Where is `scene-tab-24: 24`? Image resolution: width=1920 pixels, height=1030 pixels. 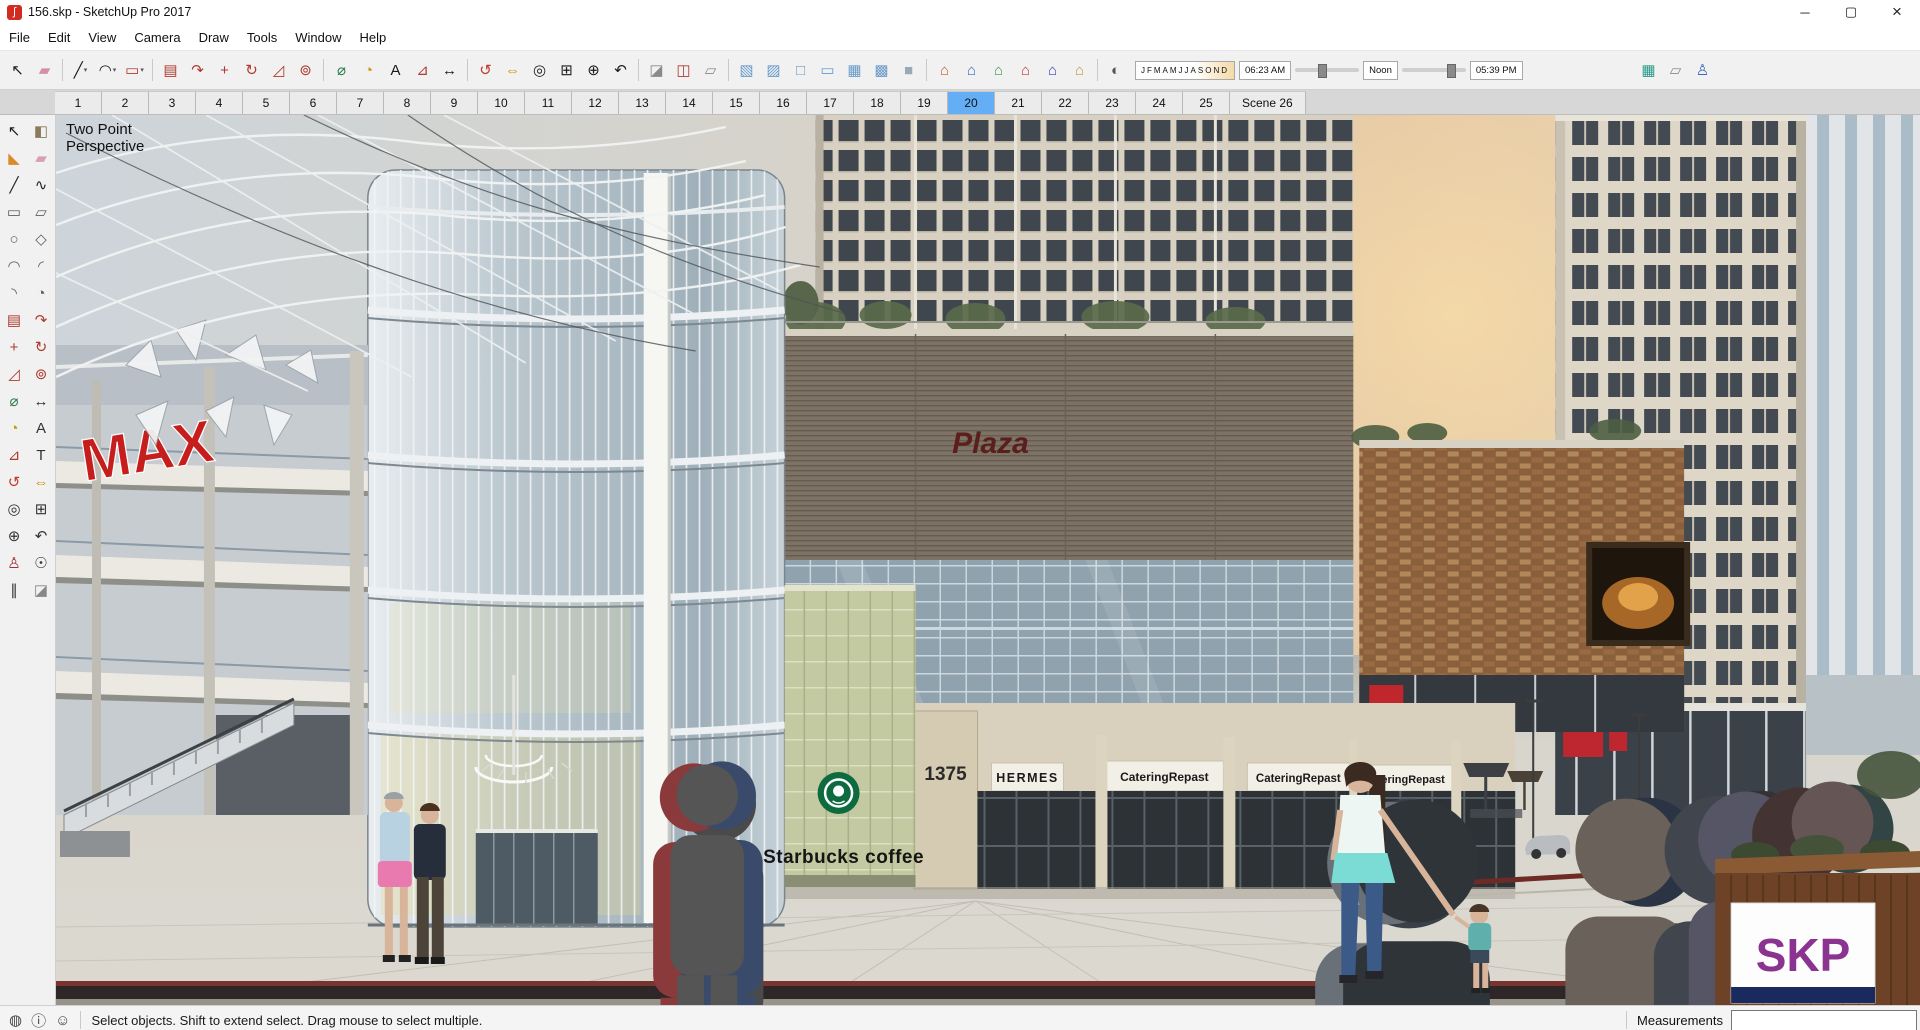 scene-tab-24: 24 is located at coordinates (1159, 102).